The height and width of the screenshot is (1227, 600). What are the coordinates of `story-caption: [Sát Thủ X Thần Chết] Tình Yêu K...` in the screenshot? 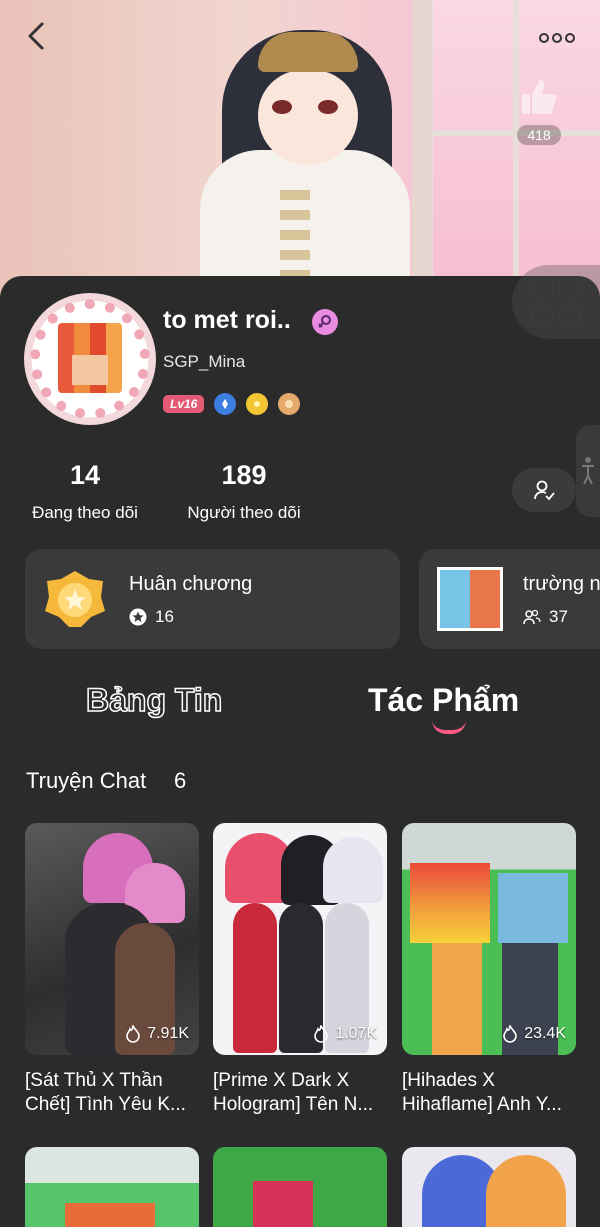 It's located at (105, 1092).